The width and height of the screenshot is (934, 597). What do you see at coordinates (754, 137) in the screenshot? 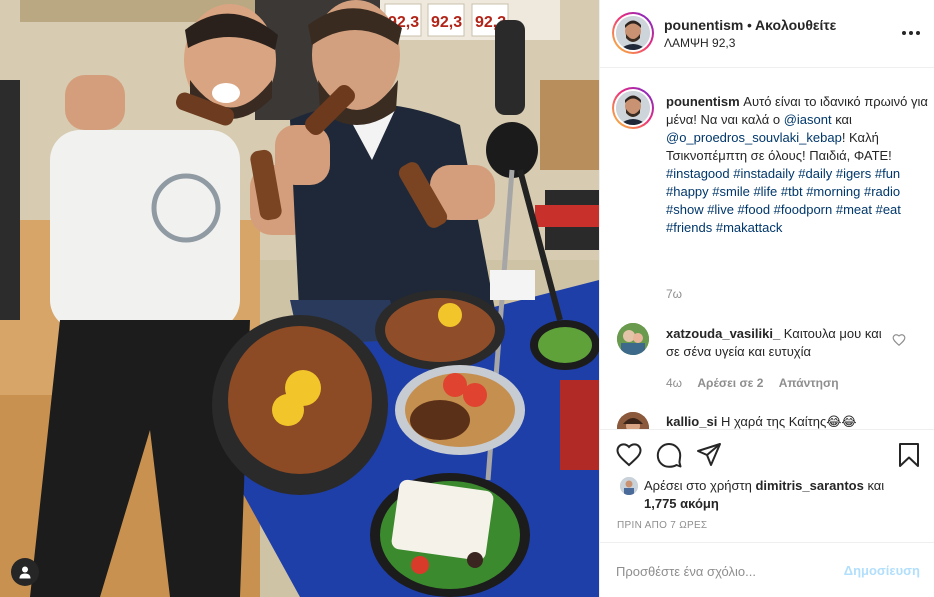
I see `caption-mention-2: @o_proedros_souvlaki_kebap` at bounding box center [754, 137].